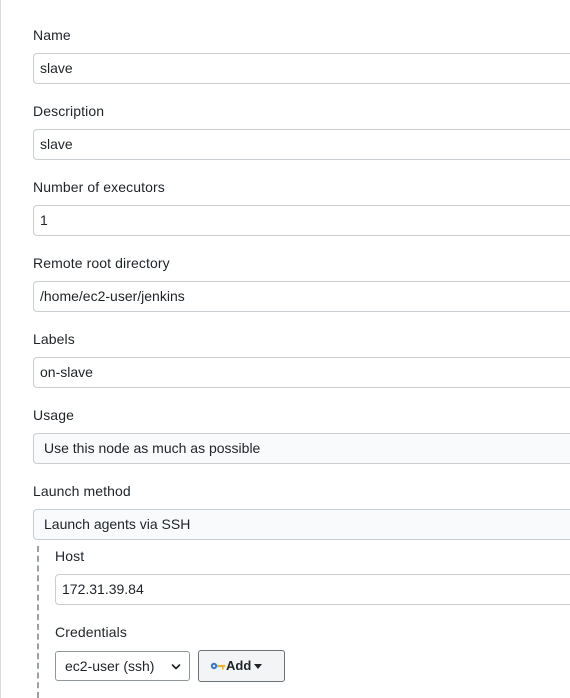  I want to click on labels-input: on-slave, so click(301, 372).